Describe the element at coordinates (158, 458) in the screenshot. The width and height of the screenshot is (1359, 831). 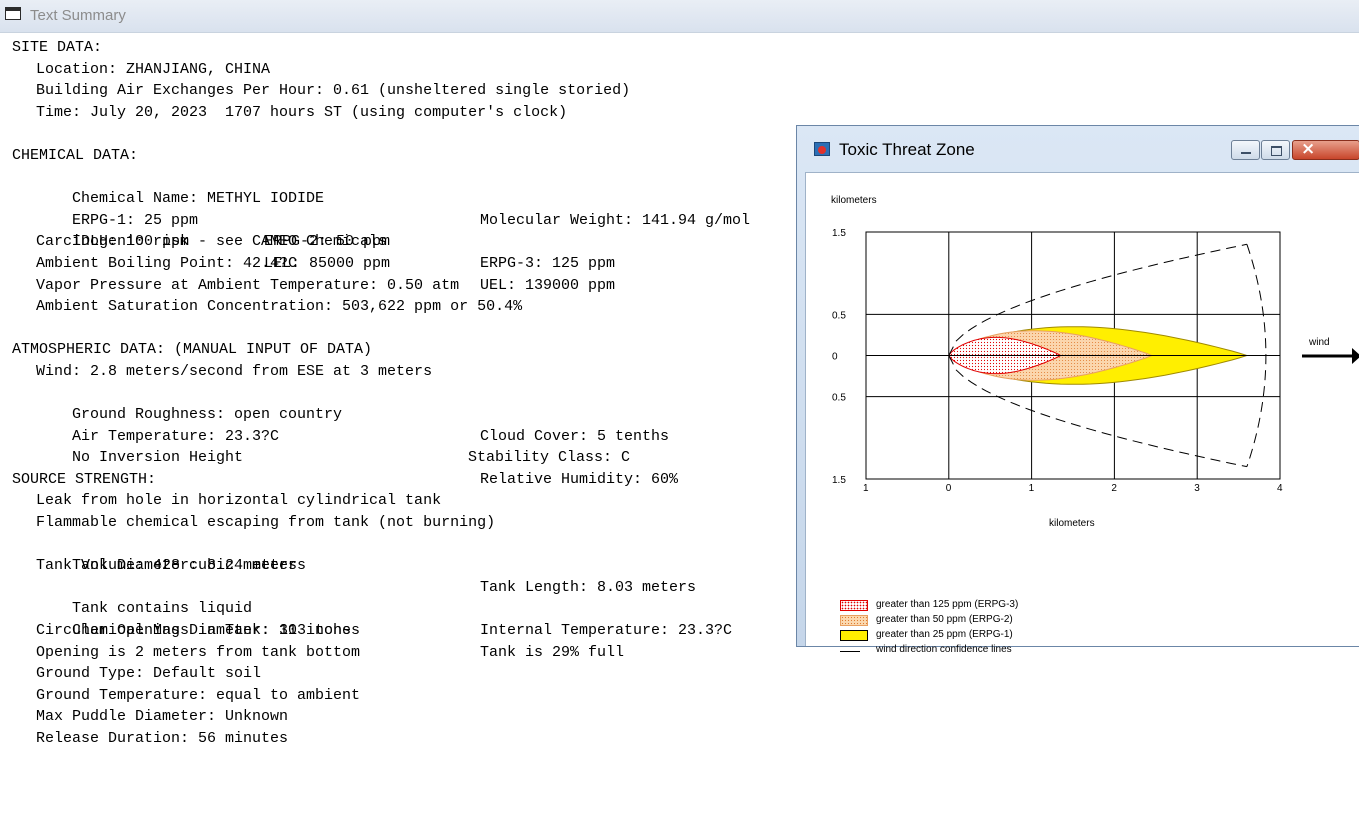
I see `inversion-height: No Inversion Height` at that location.